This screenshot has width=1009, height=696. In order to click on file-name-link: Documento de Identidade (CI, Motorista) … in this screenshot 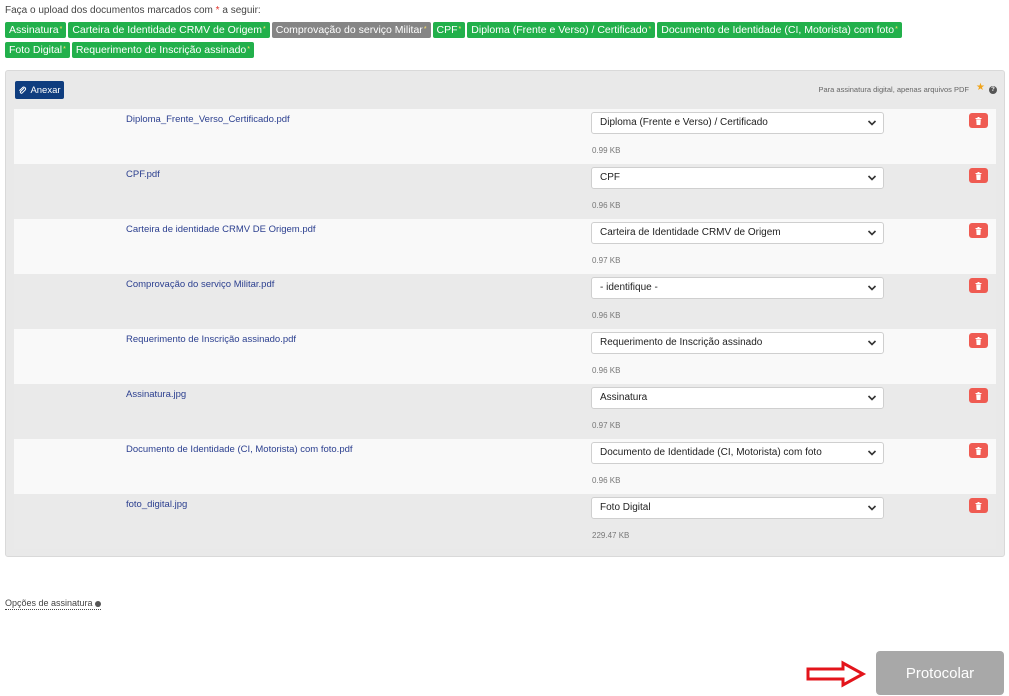, I will do `click(239, 449)`.